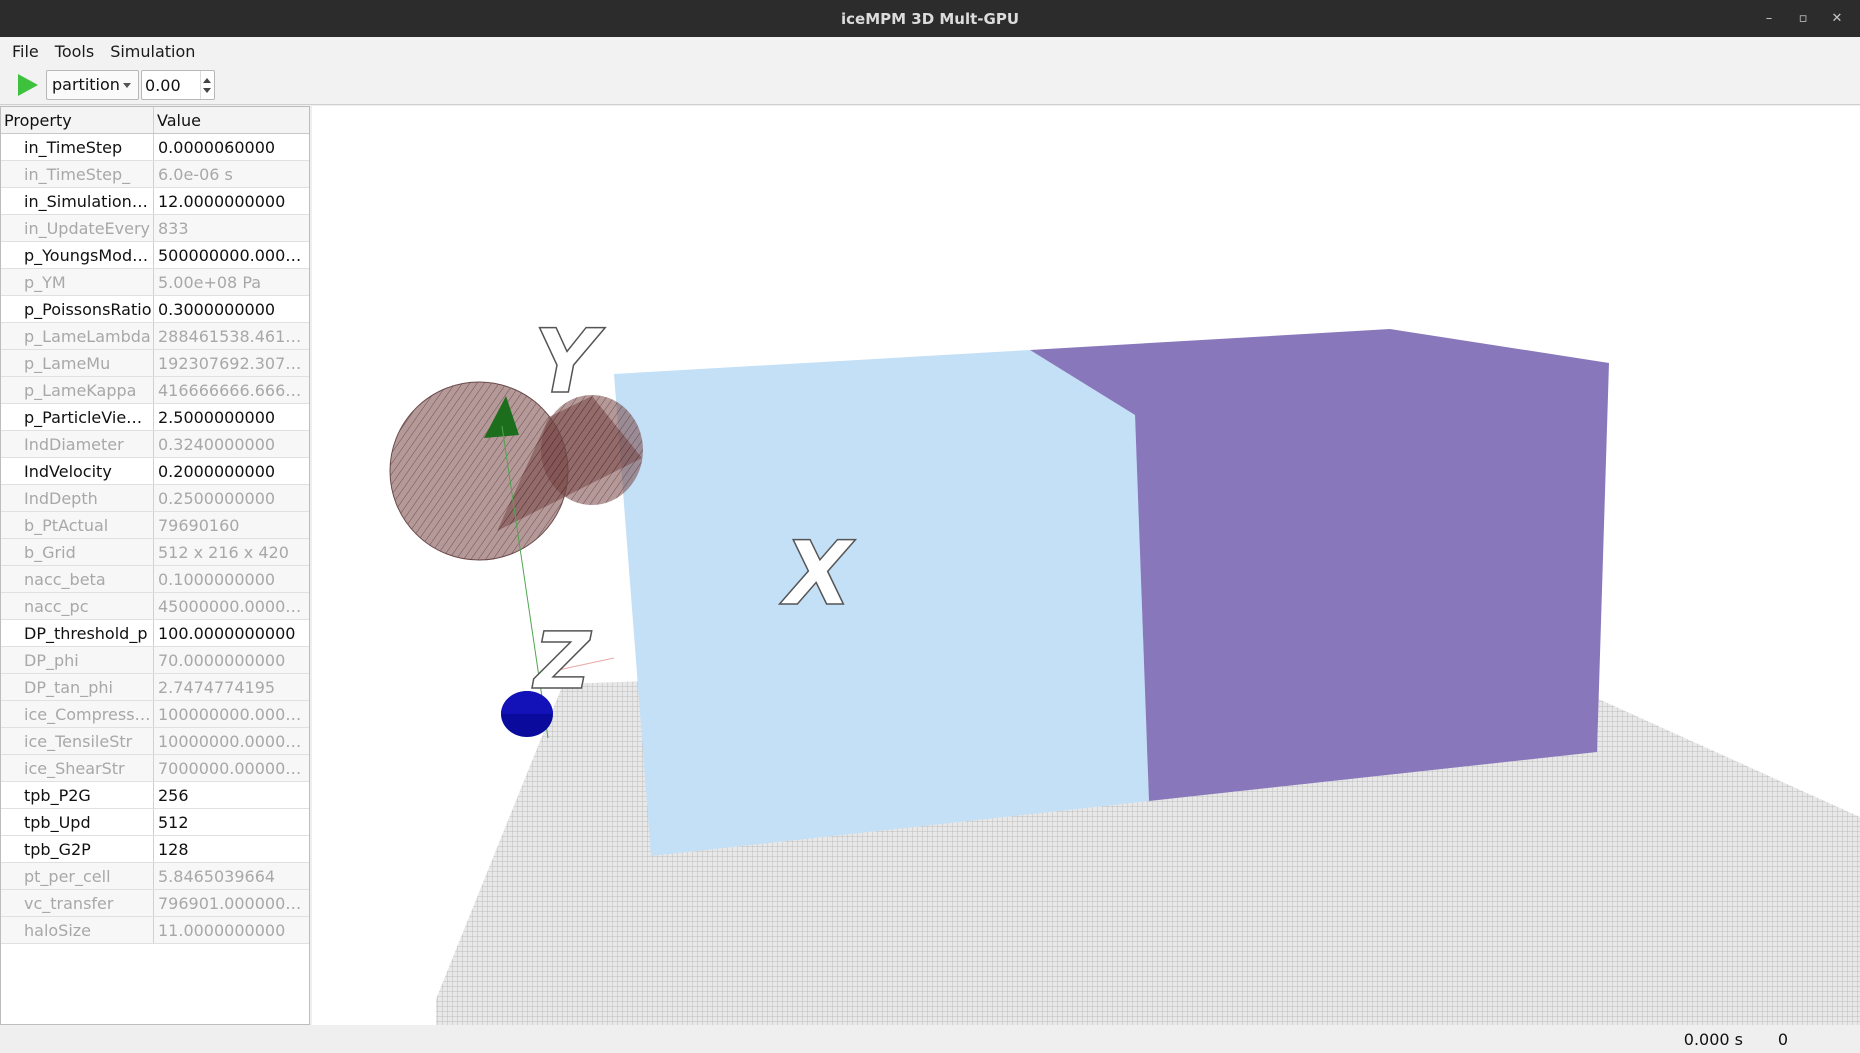 The height and width of the screenshot is (1053, 1860). Describe the element at coordinates (1837, 18) in the screenshot. I see `close-button: ✕` at that location.